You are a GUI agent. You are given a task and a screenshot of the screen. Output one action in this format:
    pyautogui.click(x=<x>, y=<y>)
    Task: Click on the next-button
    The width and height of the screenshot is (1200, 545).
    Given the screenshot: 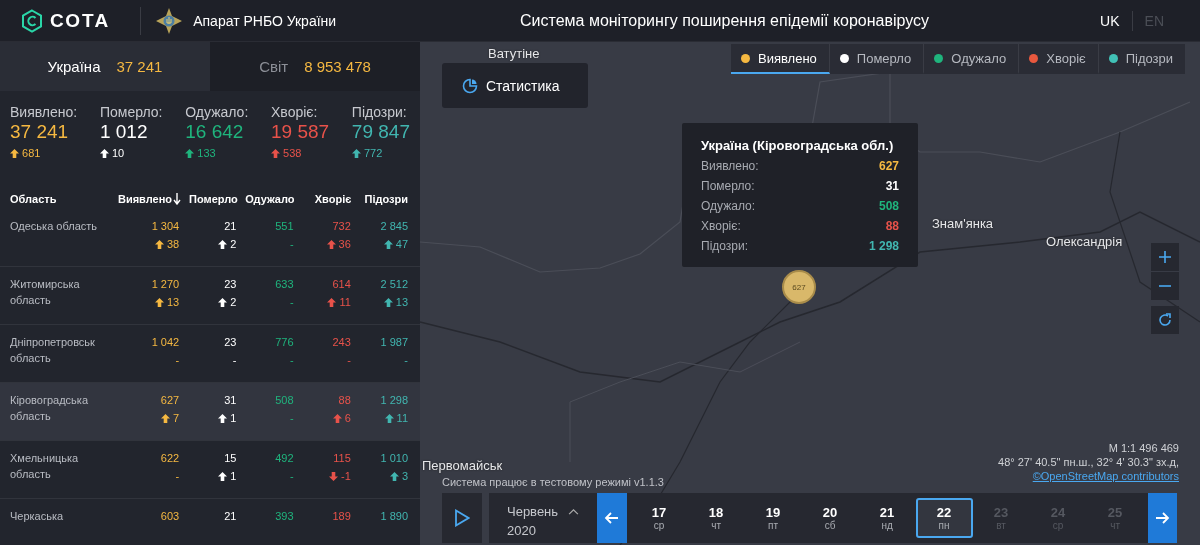 What is the action you would take?
    pyautogui.click(x=1162, y=518)
    